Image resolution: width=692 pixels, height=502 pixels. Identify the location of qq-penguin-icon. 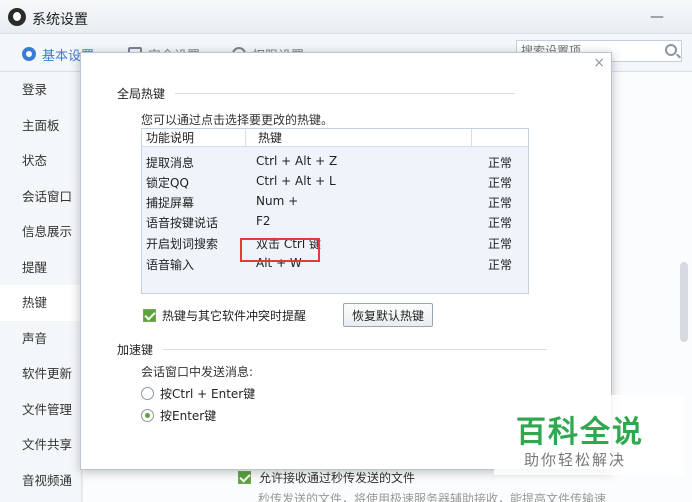
(17, 17).